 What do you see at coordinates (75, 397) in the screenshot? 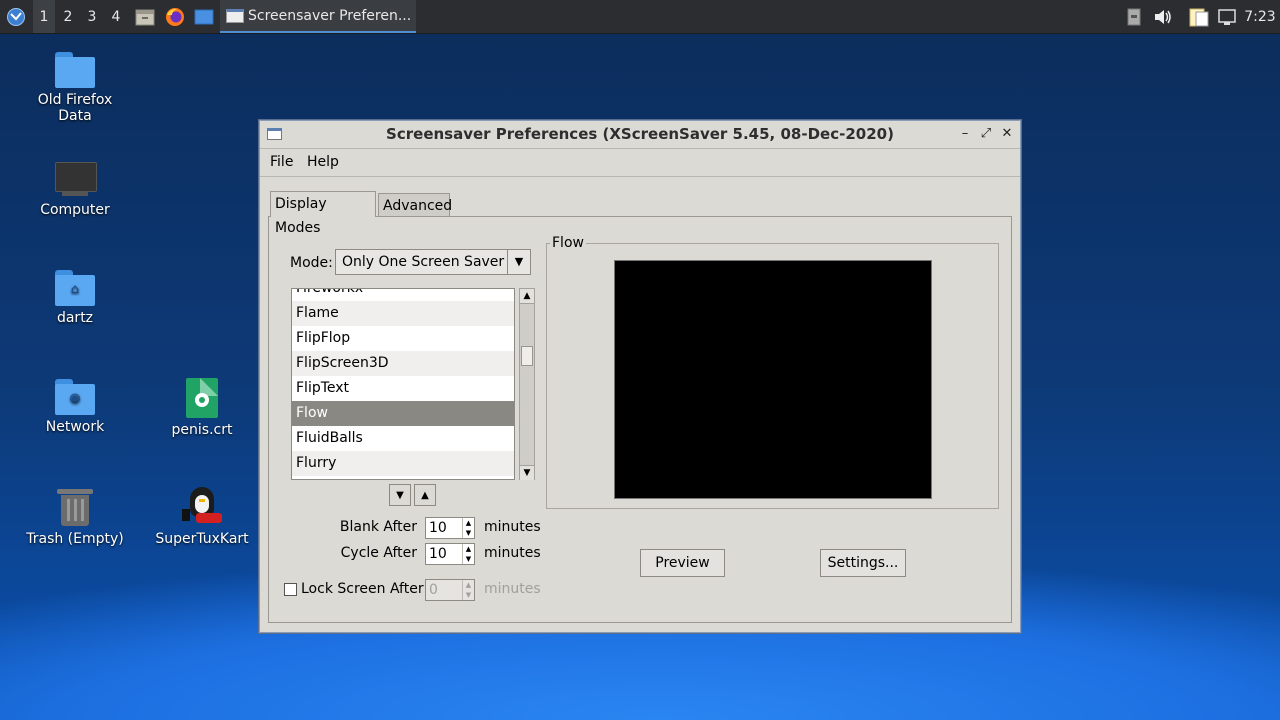
I see `network-folder-icon: ◉` at bounding box center [75, 397].